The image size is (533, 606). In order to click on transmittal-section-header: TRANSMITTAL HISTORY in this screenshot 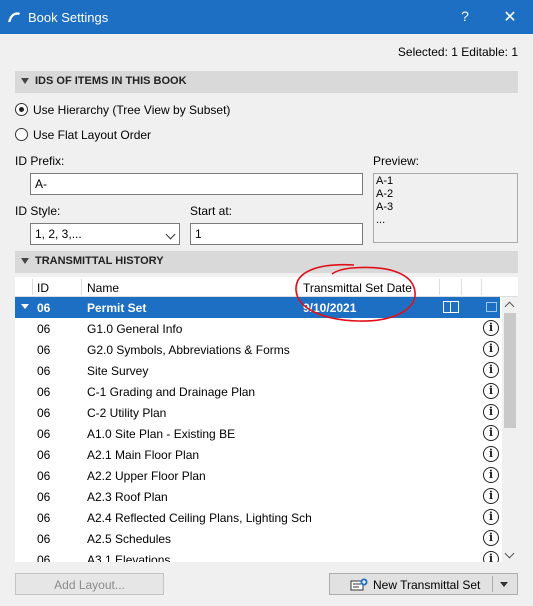, I will do `click(266, 262)`.